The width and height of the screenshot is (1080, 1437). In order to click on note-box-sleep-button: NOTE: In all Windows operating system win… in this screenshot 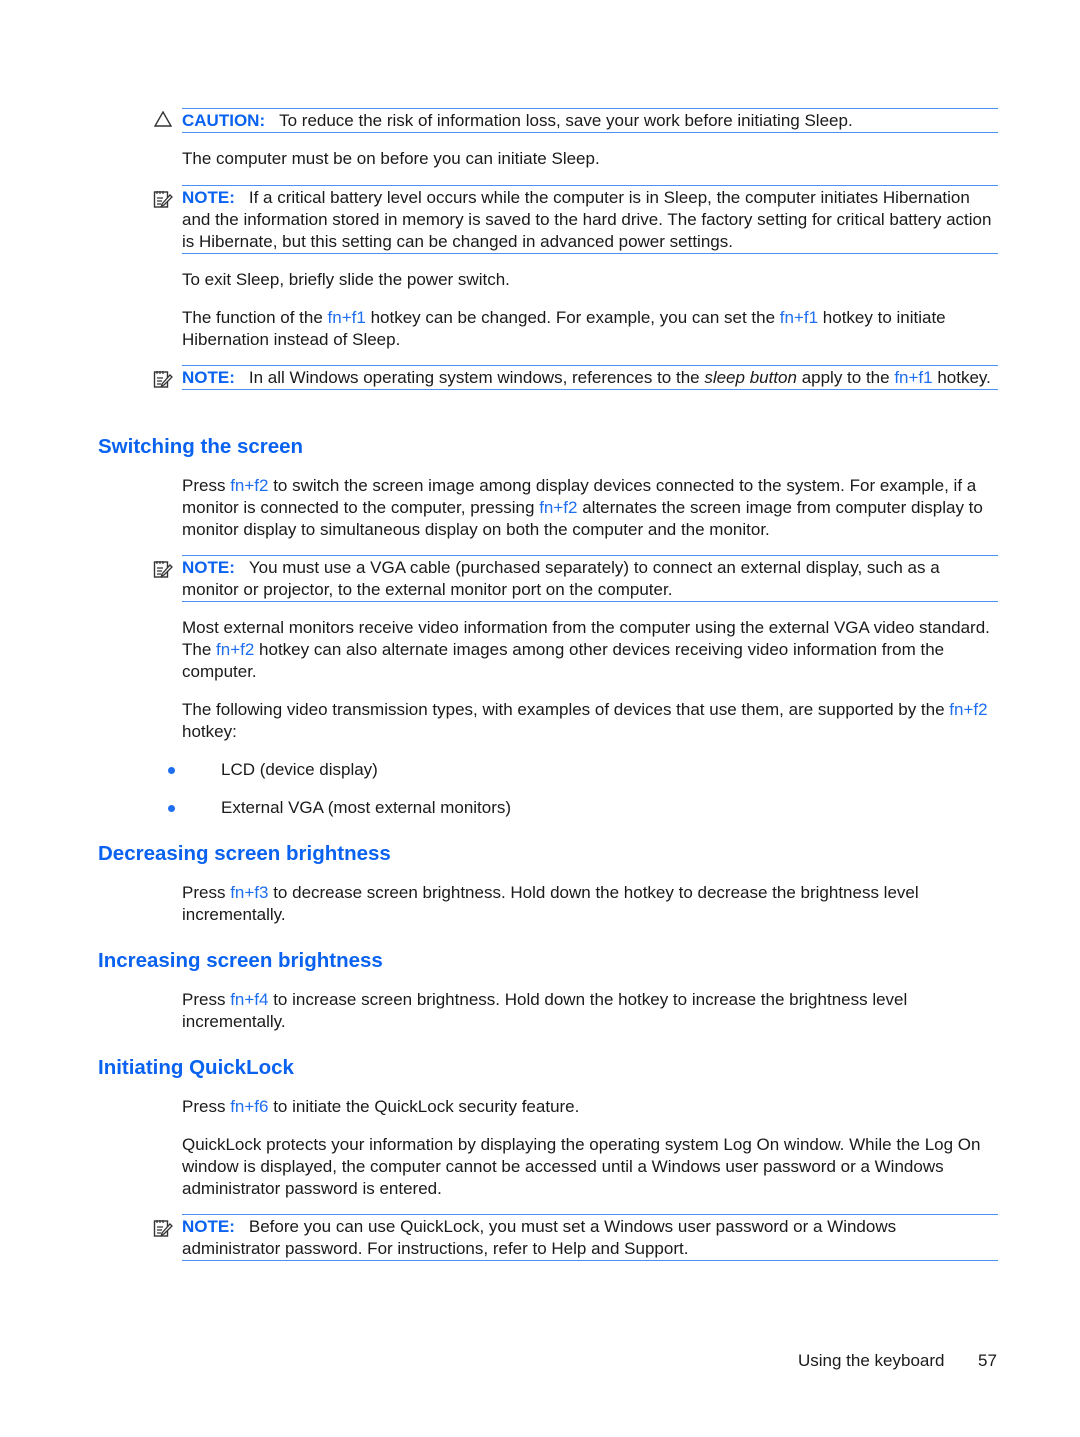, I will do `click(590, 377)`.